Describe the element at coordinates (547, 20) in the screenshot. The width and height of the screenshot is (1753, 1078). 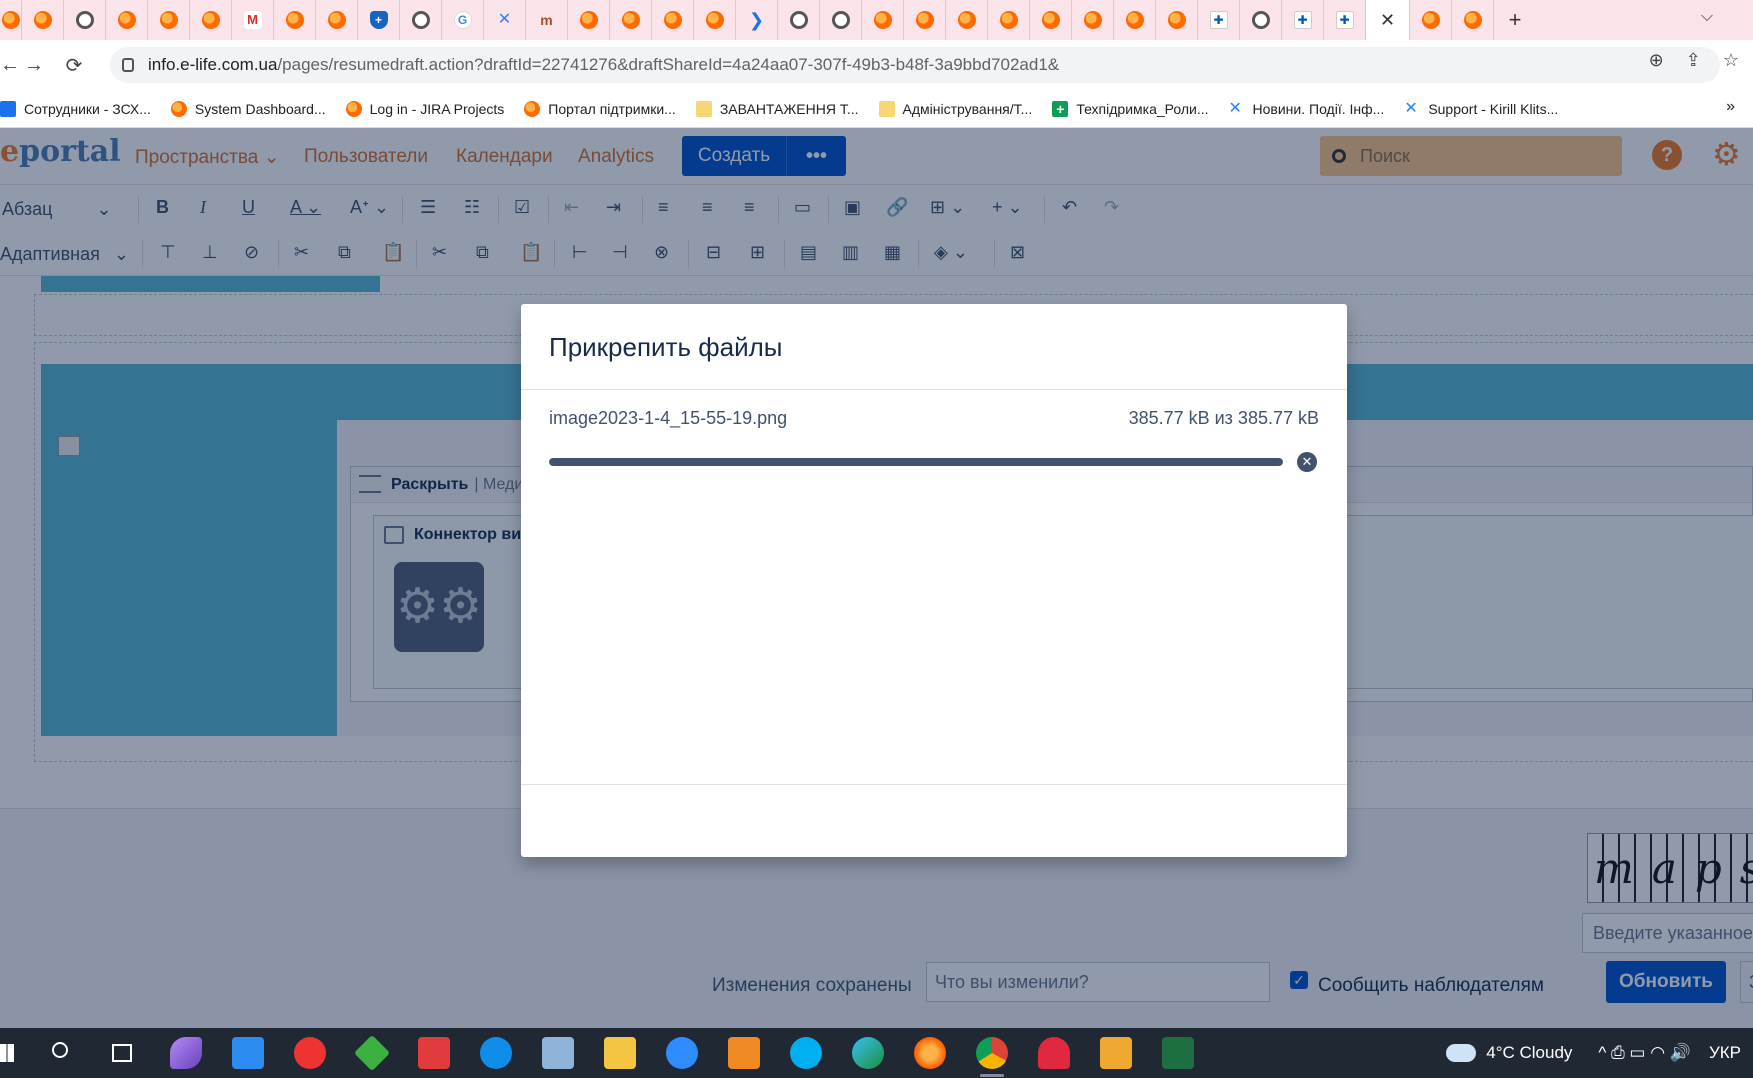
I see `browser-tab: m` at that location.